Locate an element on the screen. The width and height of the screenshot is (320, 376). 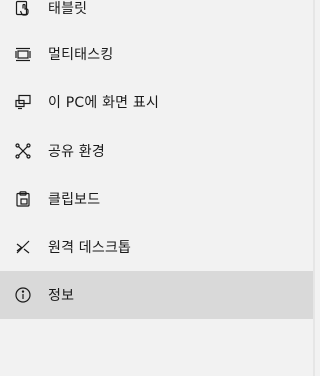
clipboard-icon is located at coordinates (23, 199).